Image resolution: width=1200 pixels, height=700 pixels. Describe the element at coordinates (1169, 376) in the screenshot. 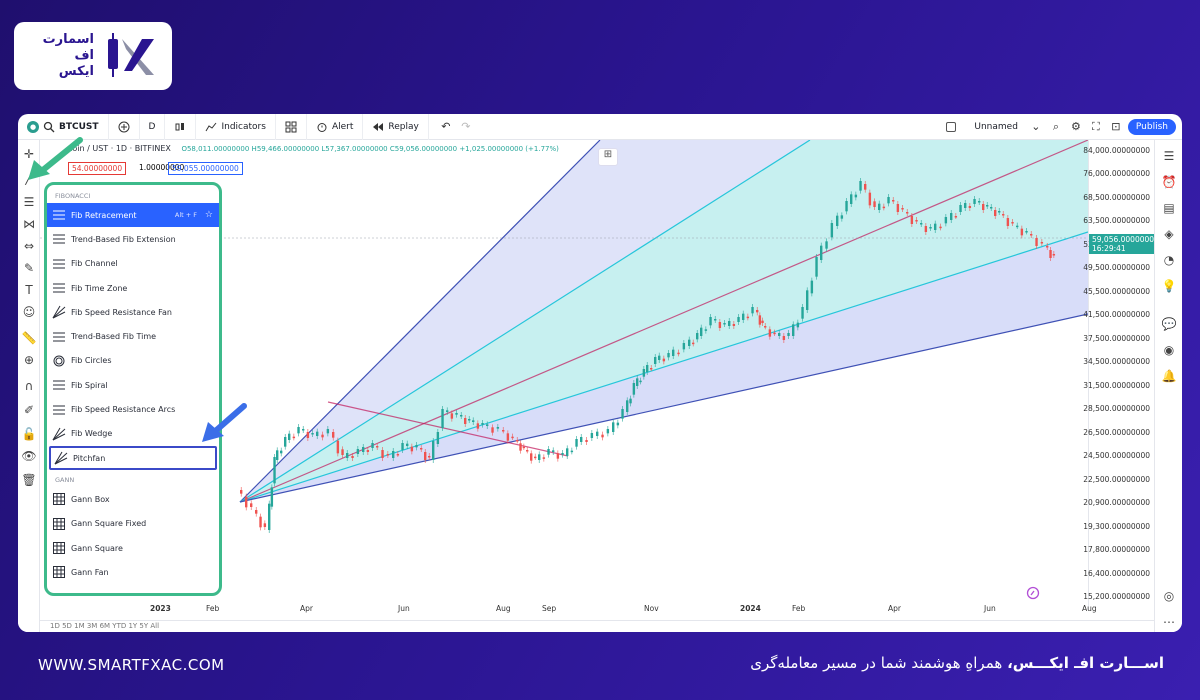

I see `notifications-bell-icon: 🔔` at that location.